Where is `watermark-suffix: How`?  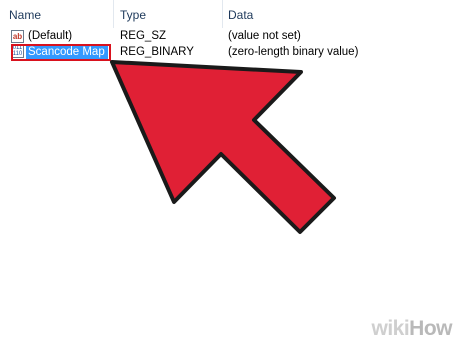 watermark-suffix: How is located at coordinates (430, 328).